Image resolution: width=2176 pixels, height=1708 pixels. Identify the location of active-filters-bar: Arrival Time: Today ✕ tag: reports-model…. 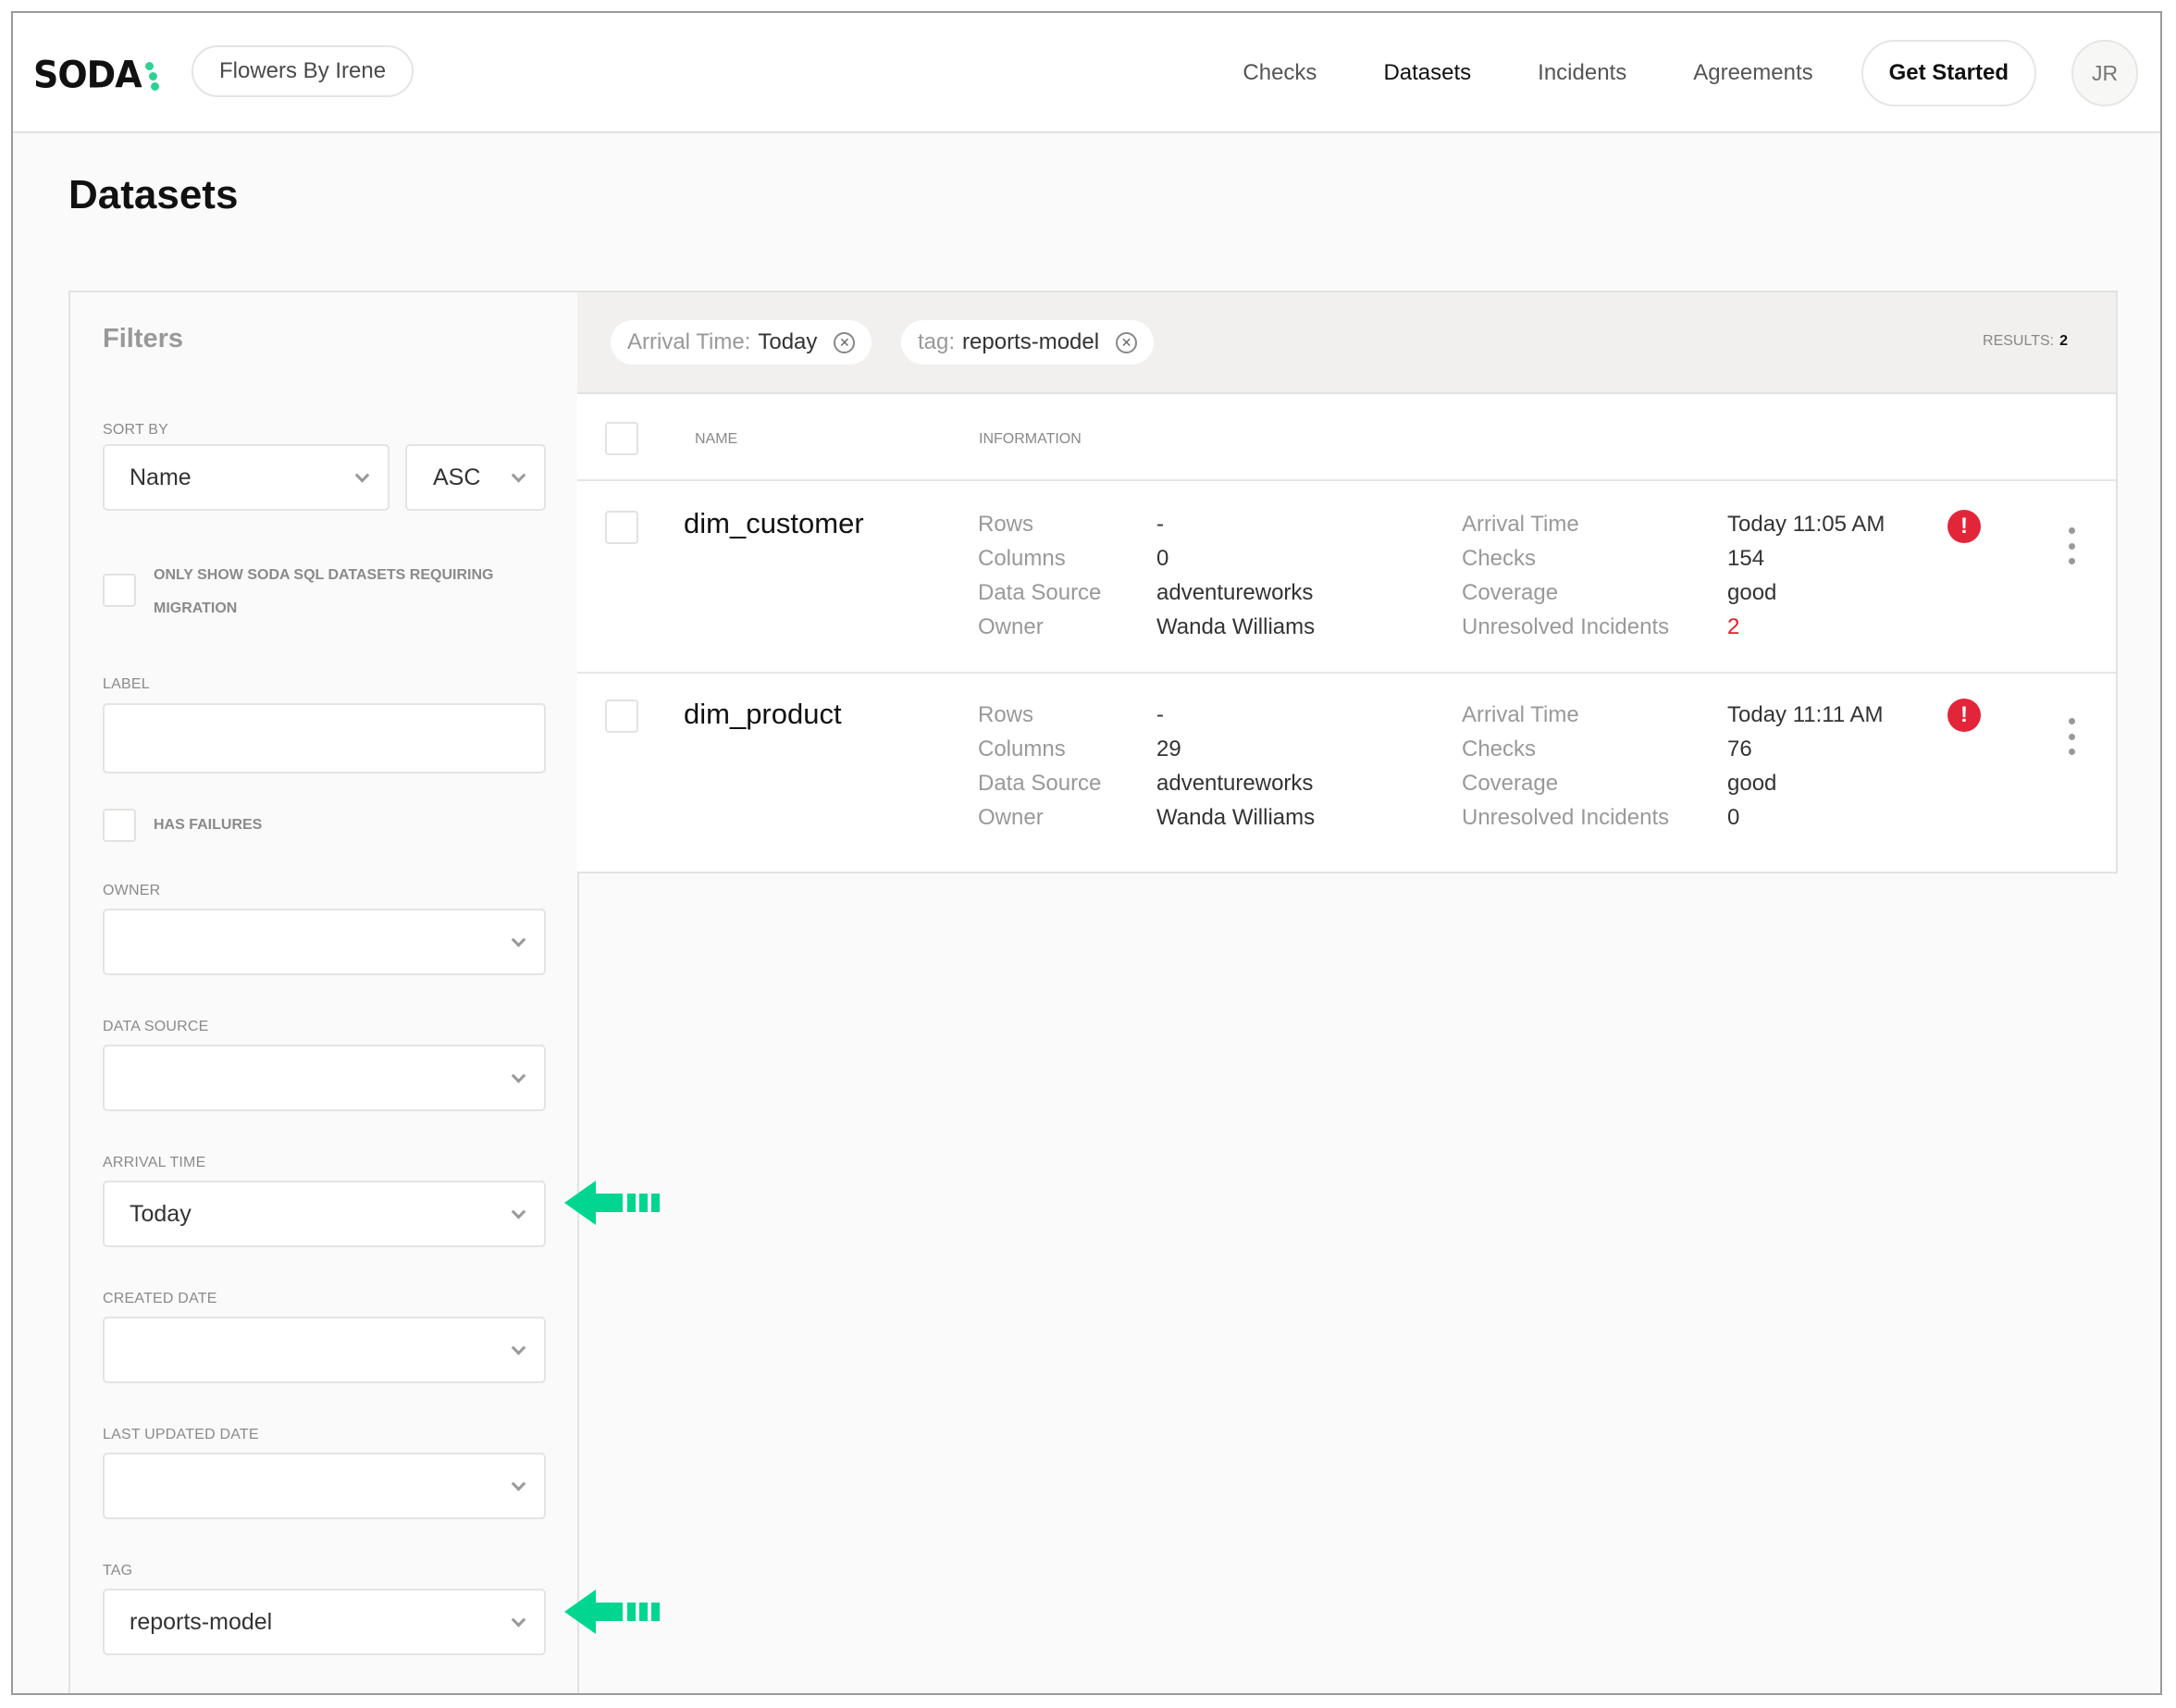
(1346, 343).